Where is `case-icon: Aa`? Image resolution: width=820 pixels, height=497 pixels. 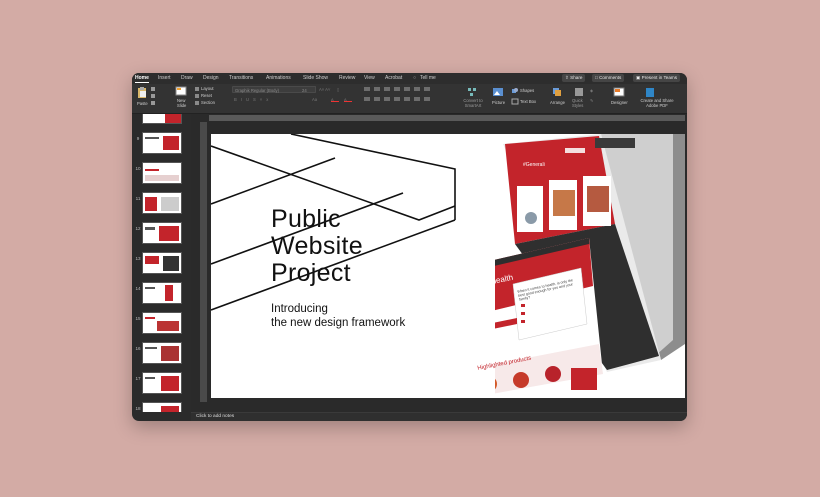 case-icon: Aa is located at coordinates (314, 99).